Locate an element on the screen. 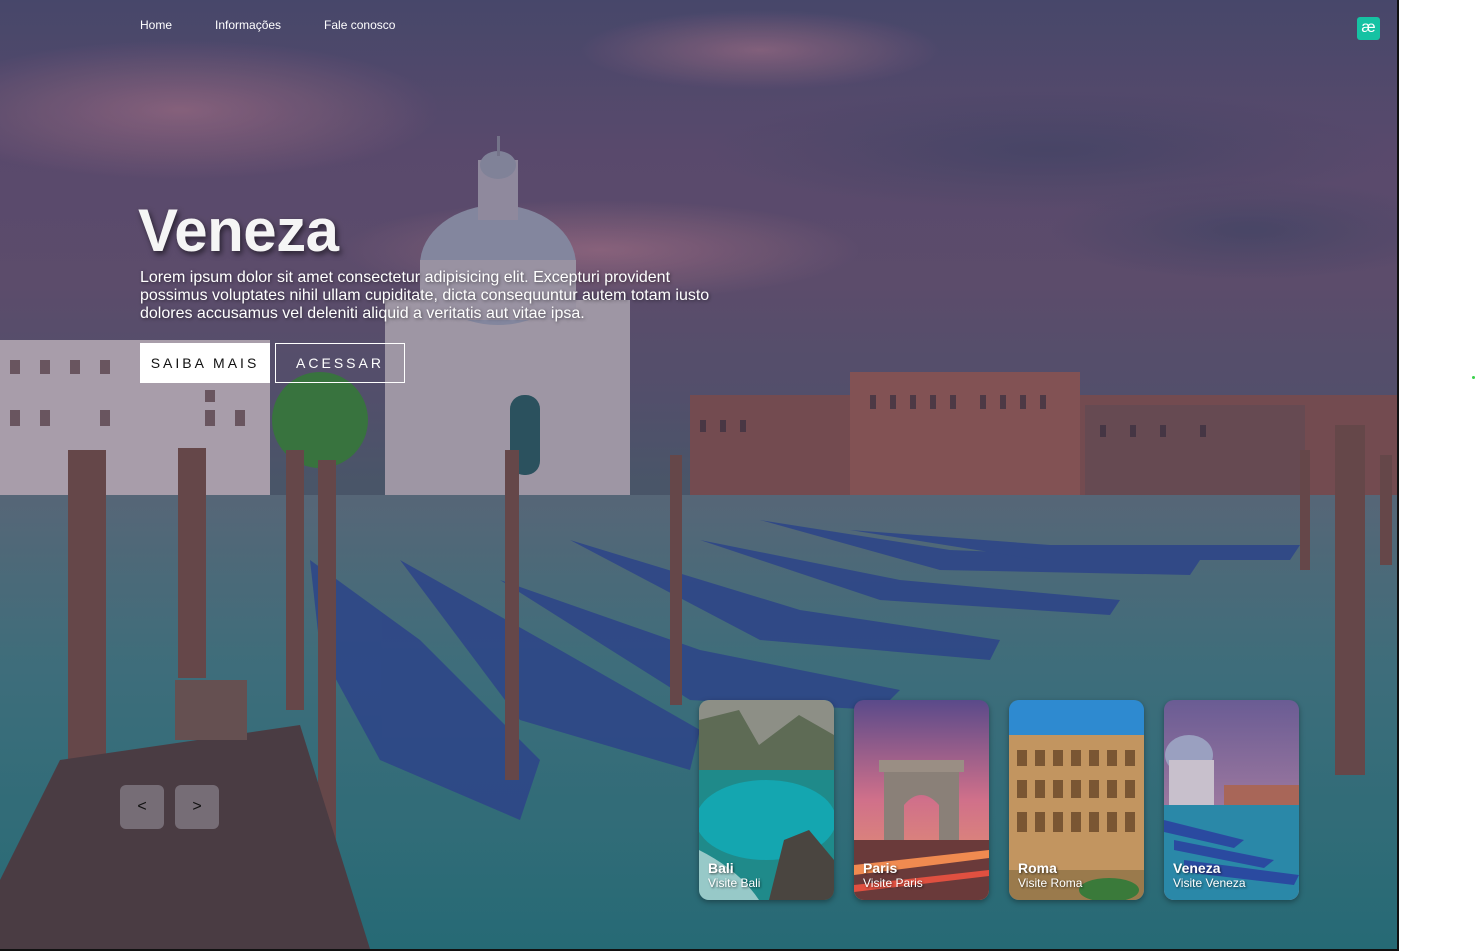  destination-card-bali: Bali Visite Bali is located at coordinates (766, 800).